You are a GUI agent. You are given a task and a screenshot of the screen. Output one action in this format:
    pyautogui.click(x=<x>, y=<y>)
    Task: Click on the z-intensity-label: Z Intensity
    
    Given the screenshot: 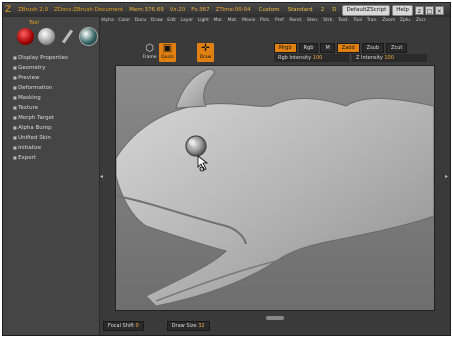 What is the action you would take?
    pyautogui.click(x=369, y=58)
    